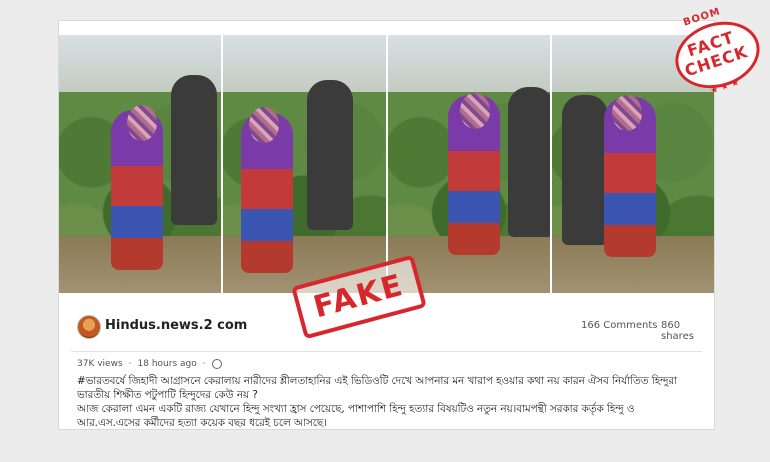  I want to click on post-meta: 37K views · 18 hours ago ·, so click(149, 364).